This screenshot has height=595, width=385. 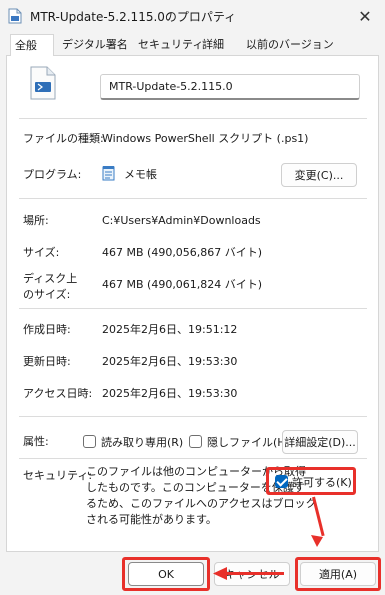 I want to click on created-value: 2025年2月6日、19:51:12, so click(x=170, y=329).